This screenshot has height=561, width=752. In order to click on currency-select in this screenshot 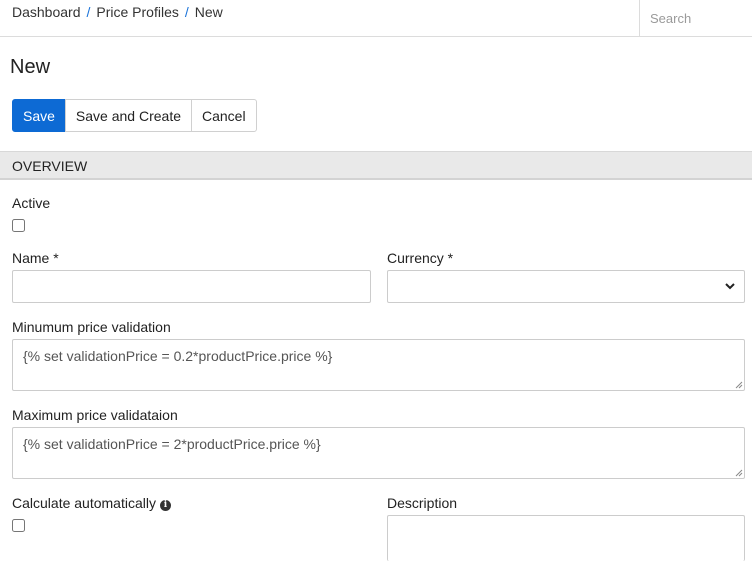, I will do `click(566, 286)`.